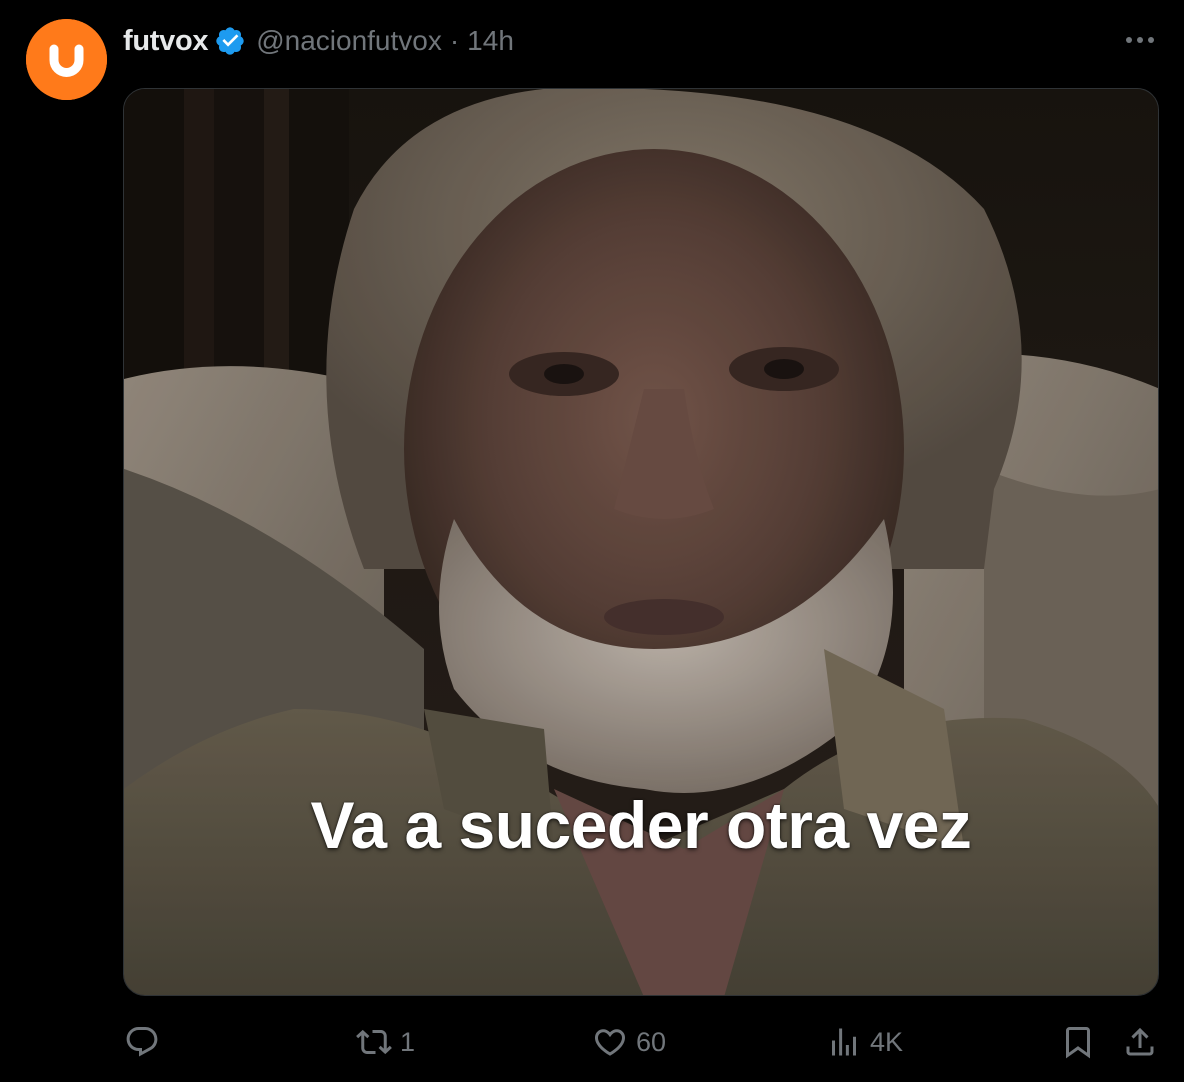  What do you see at coordinates (864, 1042) in the screenshot?
I see `views-button: 4K` at bounding box center [864, 1042].